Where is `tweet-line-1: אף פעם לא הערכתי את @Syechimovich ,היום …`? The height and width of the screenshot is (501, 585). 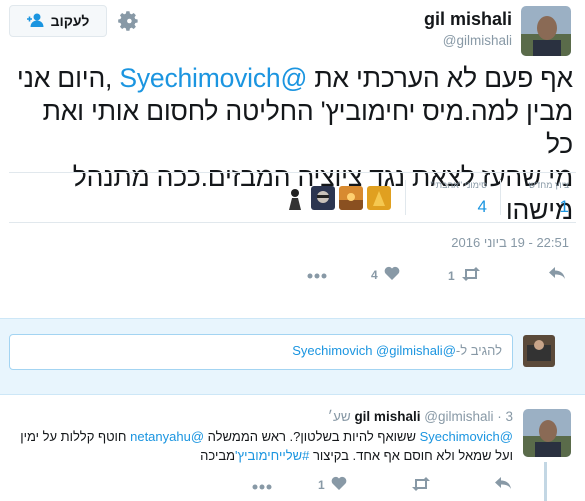
tweet-line-1: אף פעם לא הערכתי את @Syechimovich ,היום … is located at coordinates (292, 78).